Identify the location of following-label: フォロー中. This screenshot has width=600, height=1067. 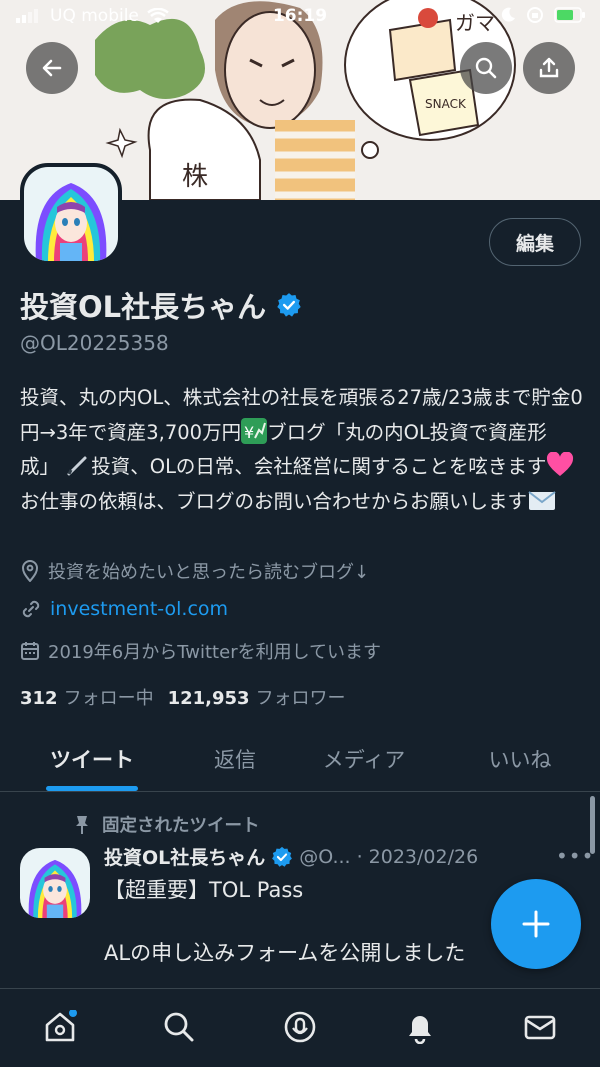
(108, 698).